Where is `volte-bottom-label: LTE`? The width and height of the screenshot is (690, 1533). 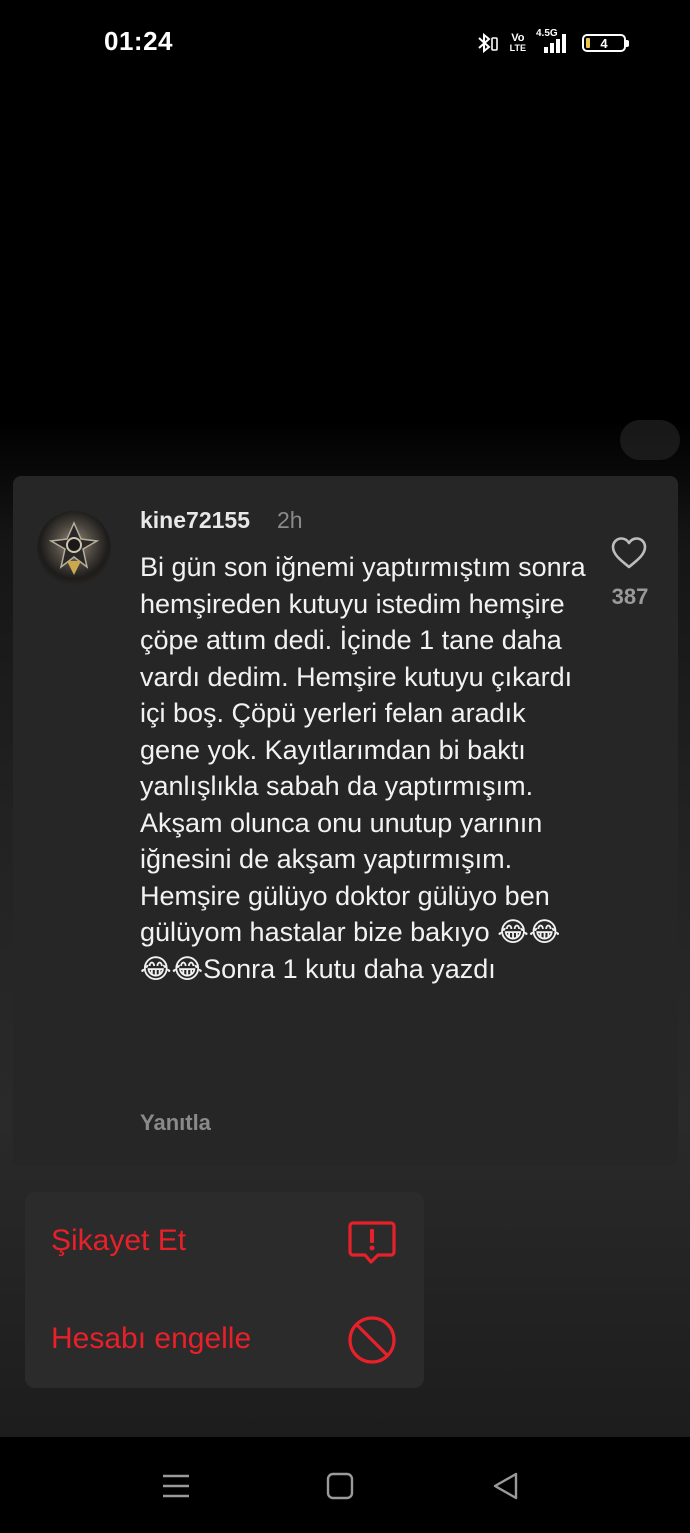 volte-bottom-label: LTE is located at coordinates (517, 48).